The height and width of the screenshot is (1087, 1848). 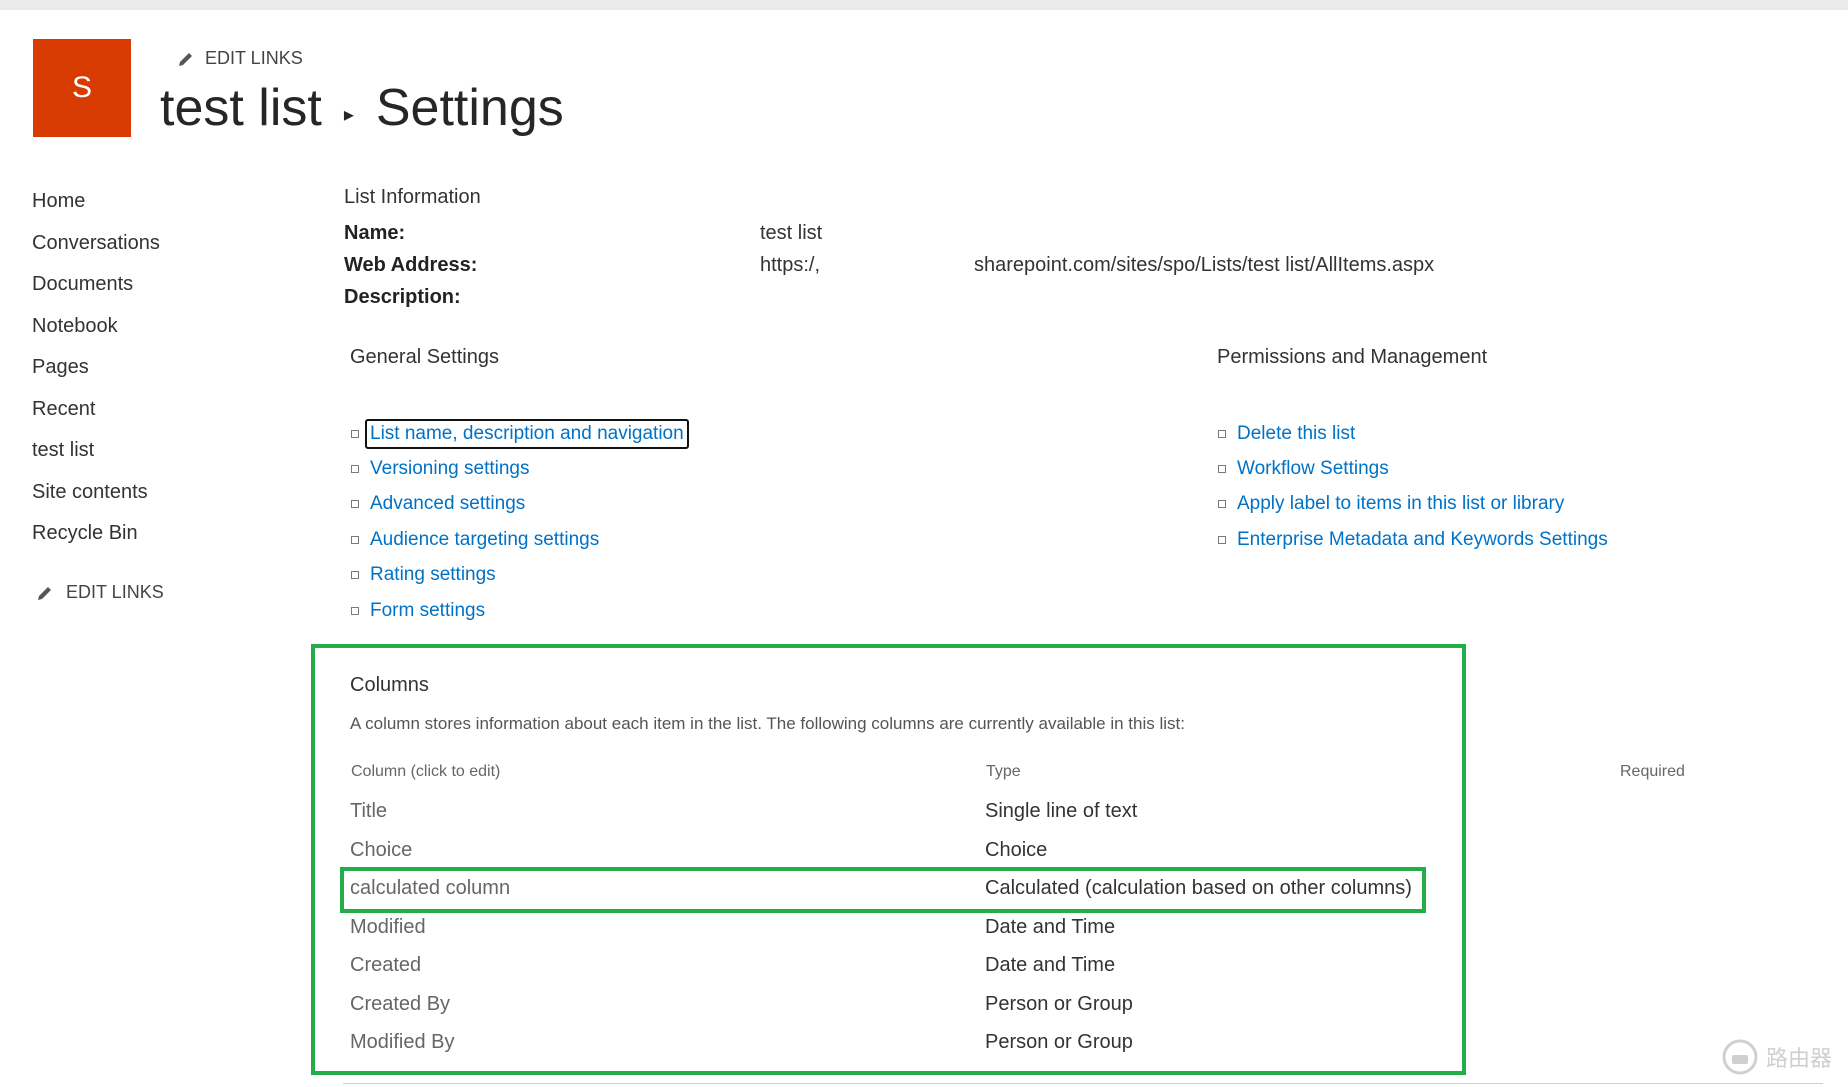 I want to click on link-workflow-settings: Workflow Settings, so click(x=1313, y=469).